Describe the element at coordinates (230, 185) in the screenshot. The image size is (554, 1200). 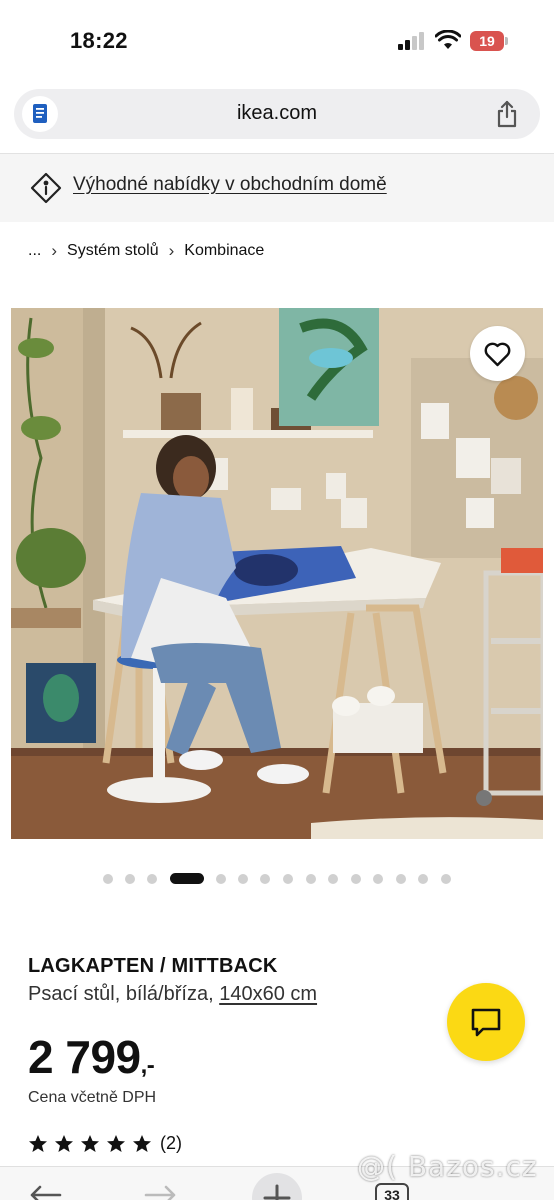
I see `store-offers-link: Výhodné nabídky v obchodním domě` at that location.